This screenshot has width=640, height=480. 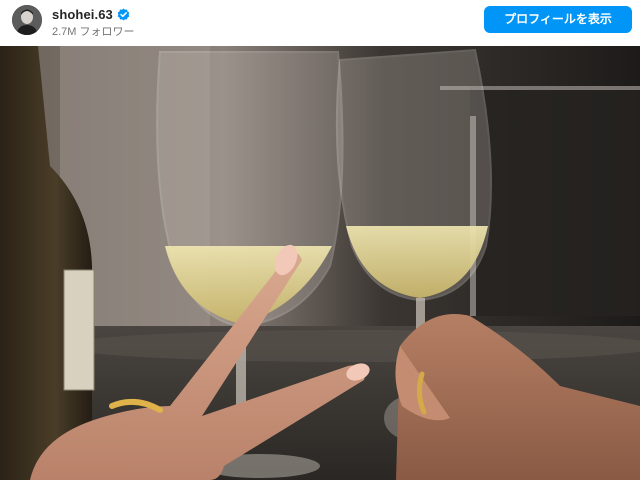 I want to click on username: shohei.63, so click(x=82, y=14).